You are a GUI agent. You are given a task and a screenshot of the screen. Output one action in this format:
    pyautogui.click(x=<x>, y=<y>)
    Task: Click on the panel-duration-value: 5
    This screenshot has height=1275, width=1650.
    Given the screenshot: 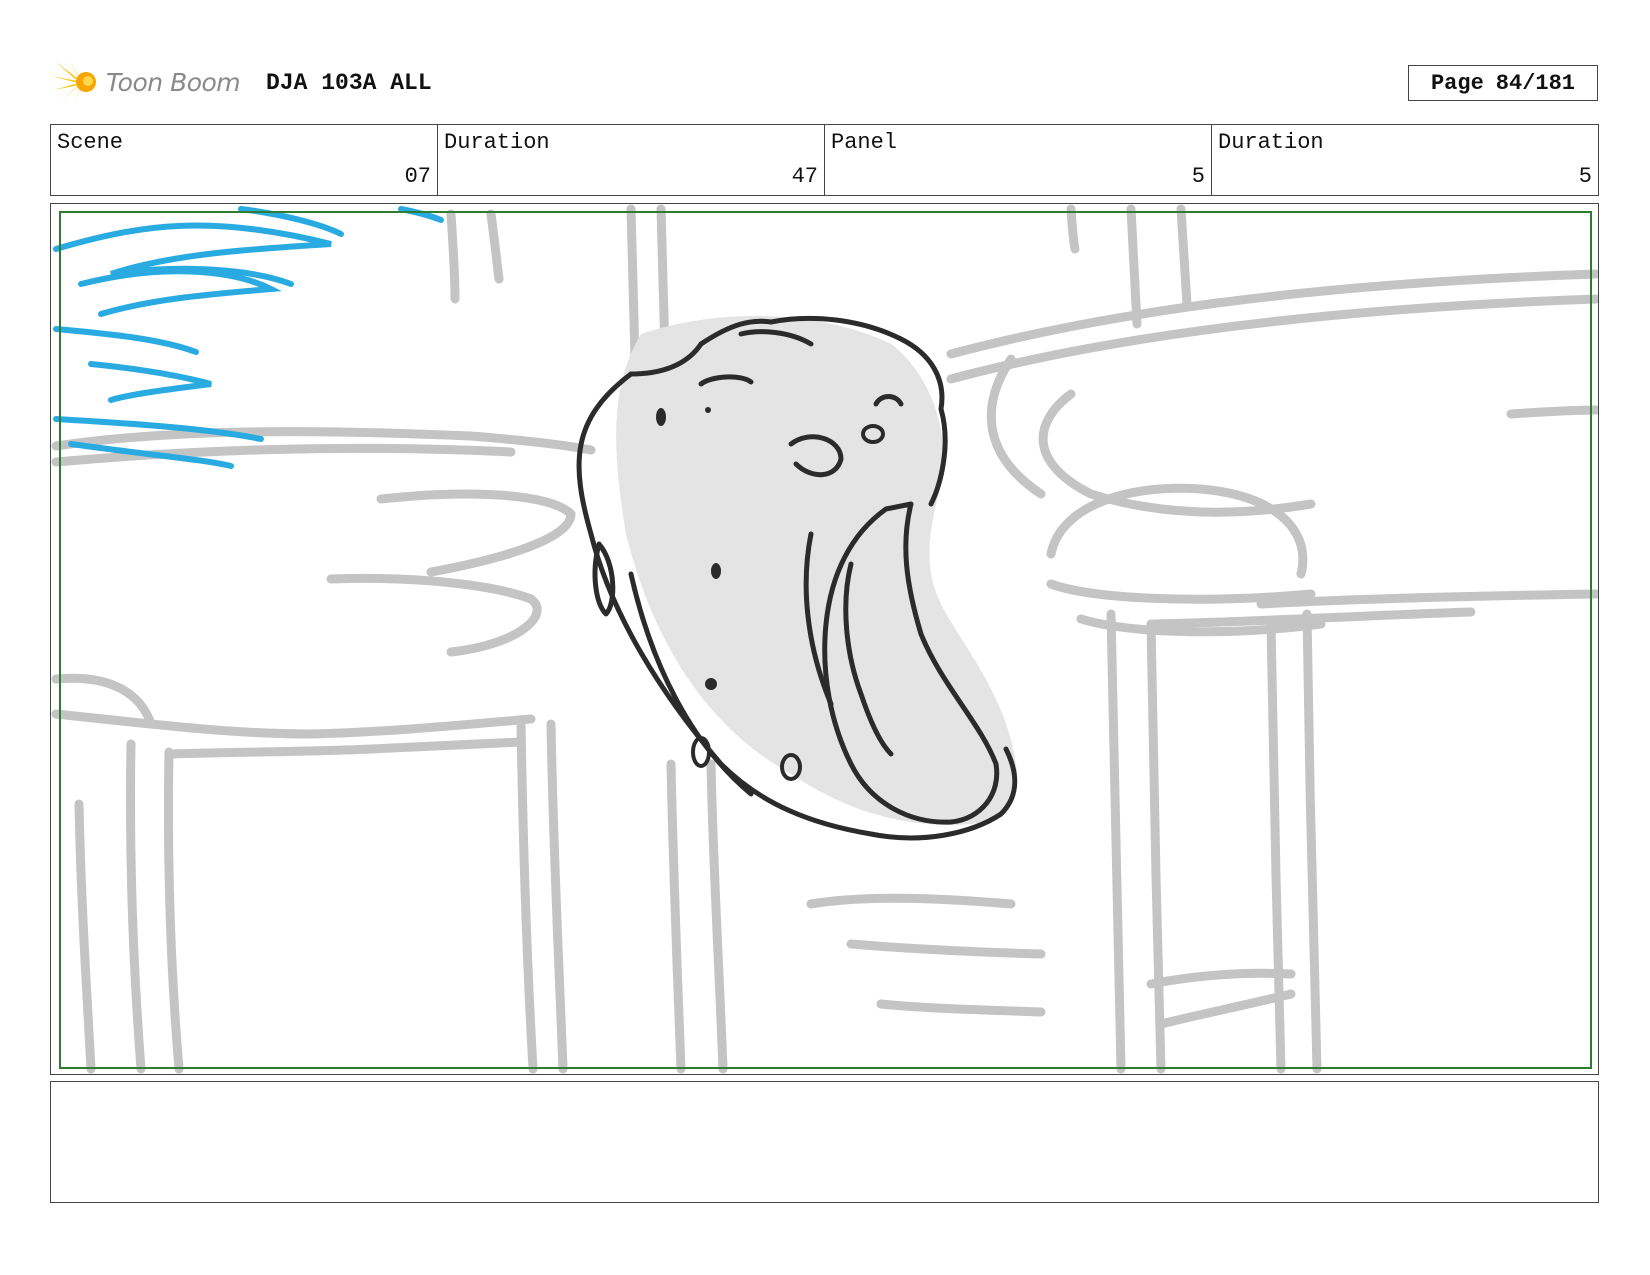 What is the action you would take?
    pyautogui.click(x=1585, y=176)
    